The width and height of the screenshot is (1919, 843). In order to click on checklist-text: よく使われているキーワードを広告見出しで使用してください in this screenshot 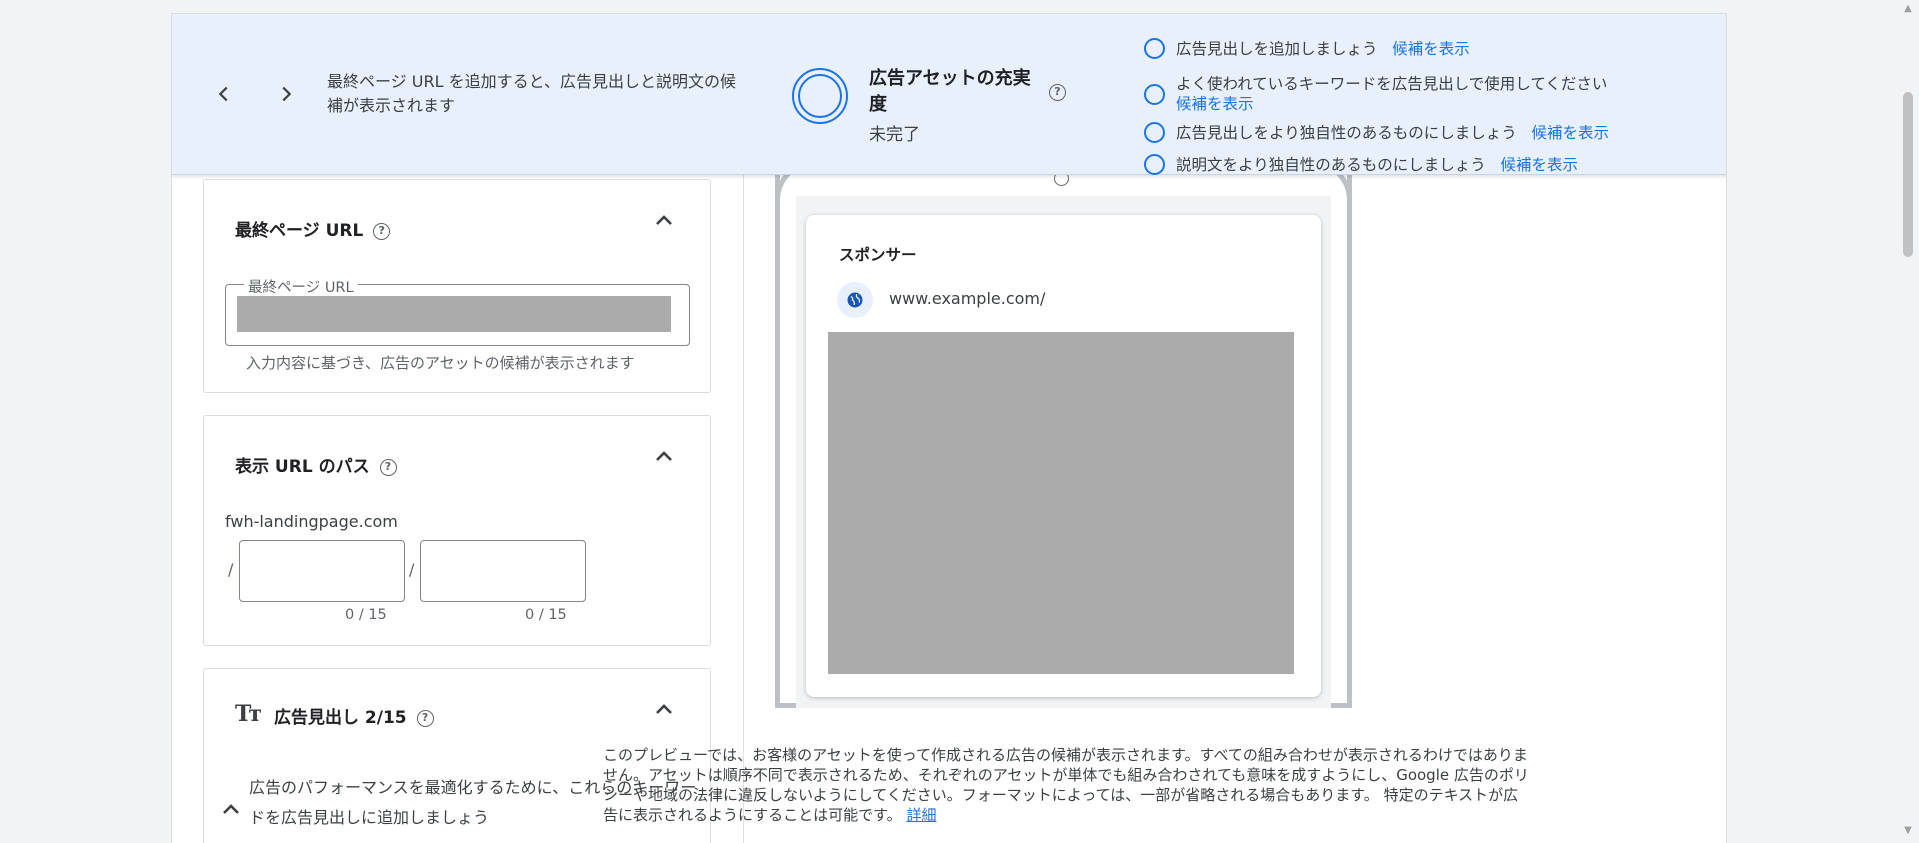, I will do `click(1392, 84)`.